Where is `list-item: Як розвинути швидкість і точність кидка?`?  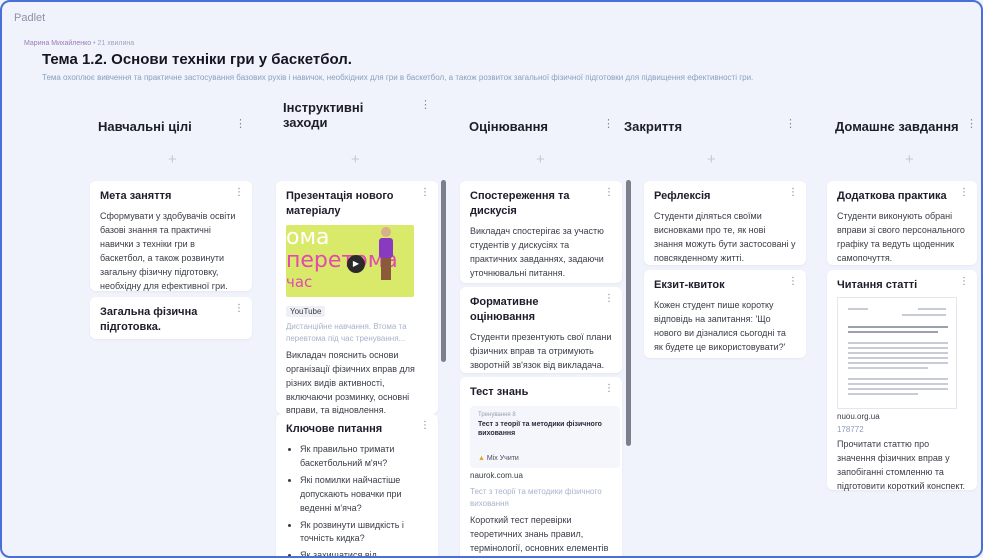
list-item: Як розвинути швидкість і точність кидка? is located at coordinates (364, 533).